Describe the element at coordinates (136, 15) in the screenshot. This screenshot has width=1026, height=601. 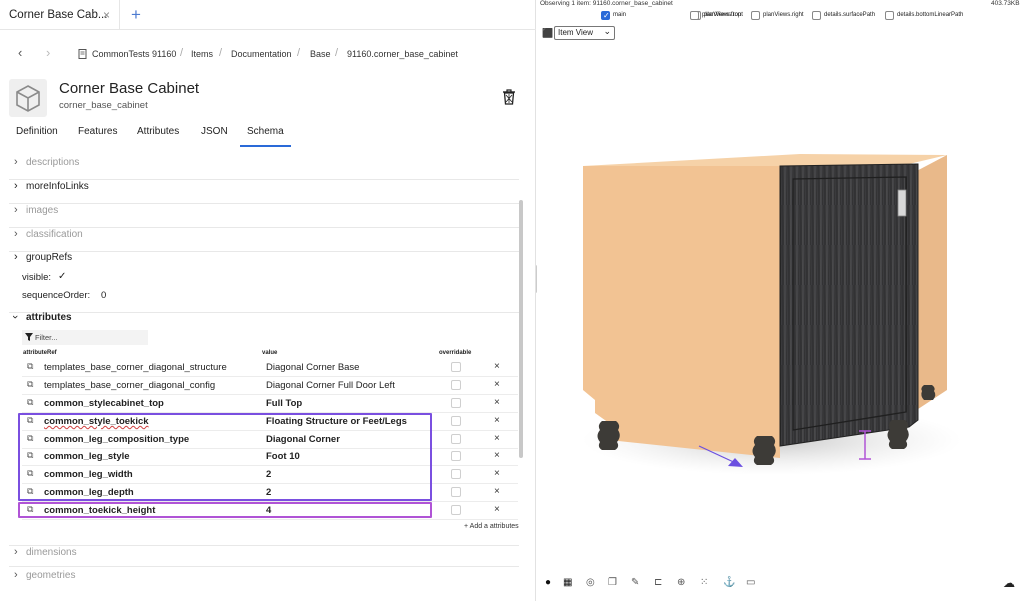
I see `add-tab-icon: +` at that location.